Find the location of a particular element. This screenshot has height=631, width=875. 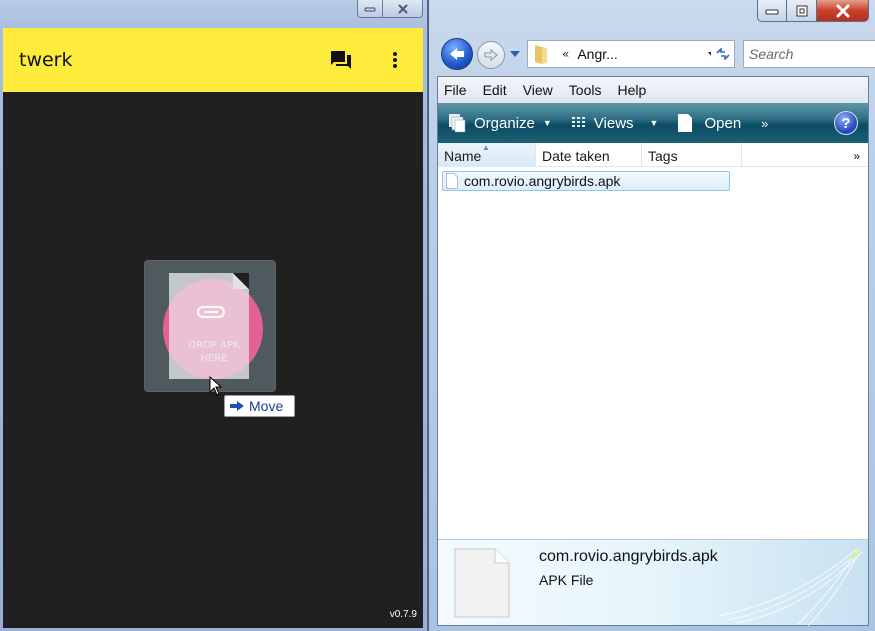

feedback-button is located at coordinates (341, 60).